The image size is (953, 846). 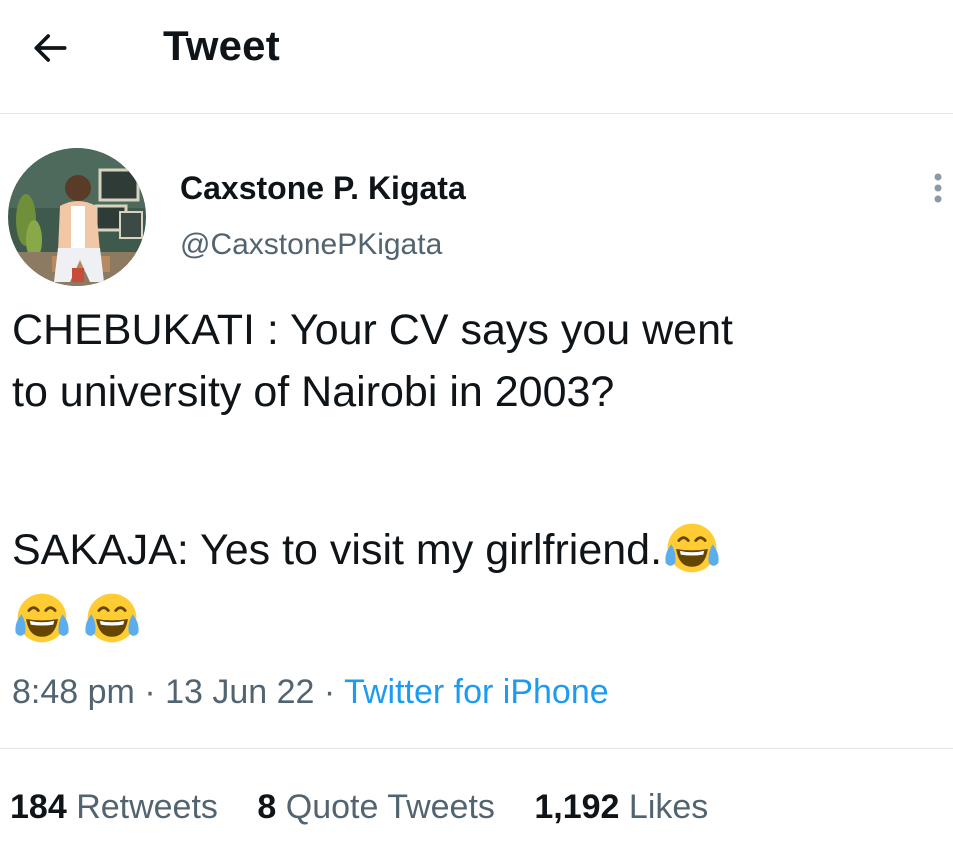 What do you see at coordinates (147, 807) in the screenshot?
I see `retweets-label: Retweets` at bounding box center [147, 807].